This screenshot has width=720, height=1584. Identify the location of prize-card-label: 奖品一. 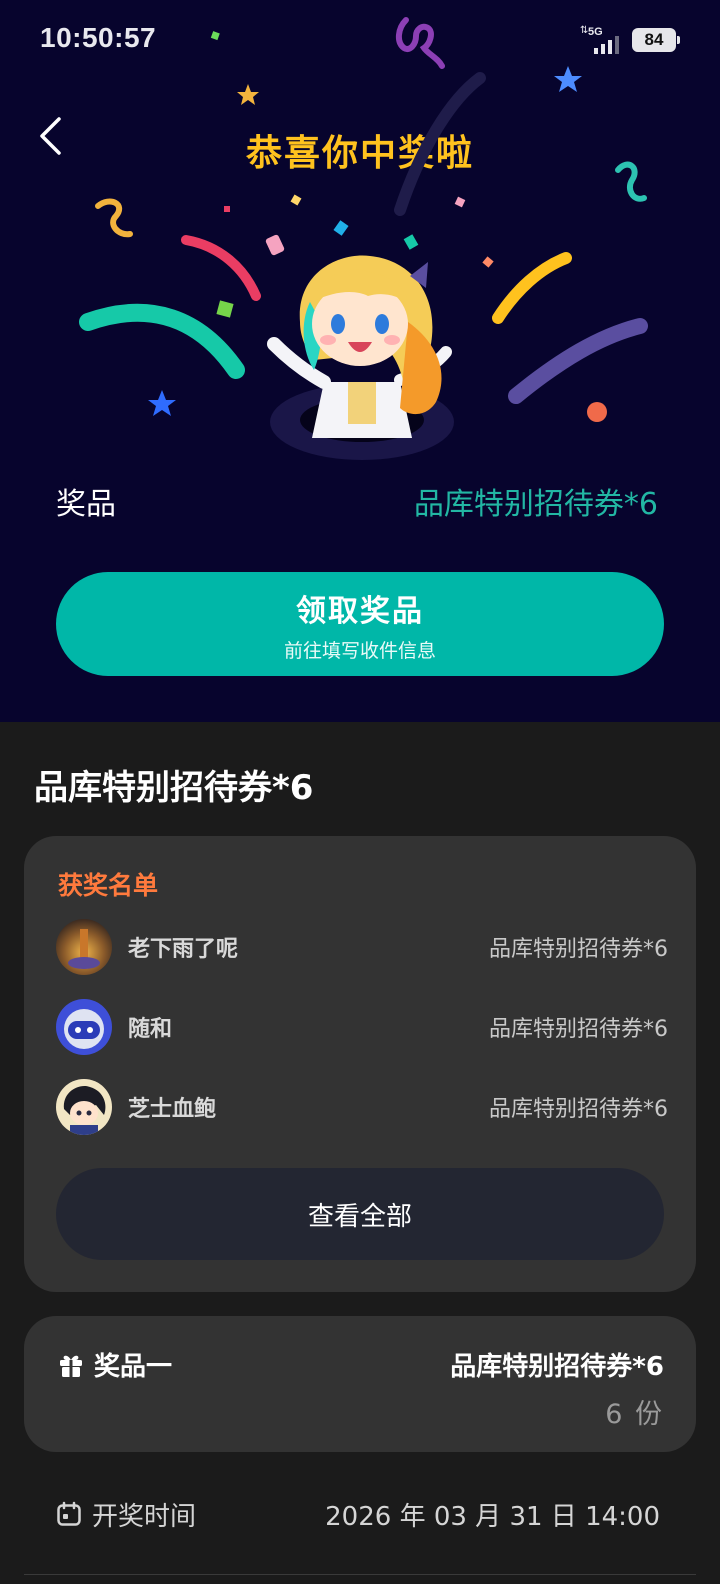
(133, 1367).